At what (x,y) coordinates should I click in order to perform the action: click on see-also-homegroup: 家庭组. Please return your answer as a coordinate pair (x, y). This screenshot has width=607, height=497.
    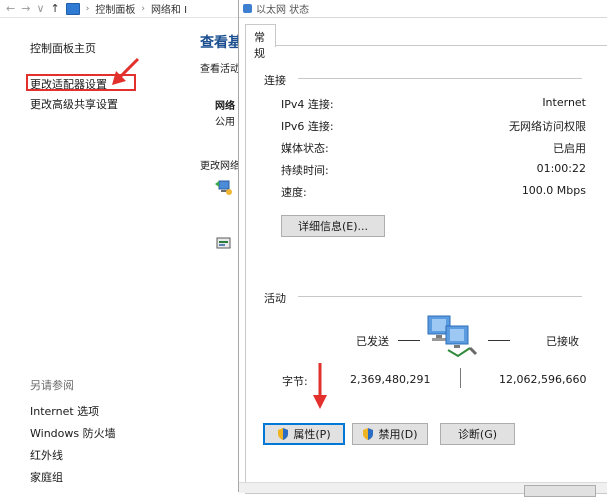
    Looking at the image, I should click on (46, 477).